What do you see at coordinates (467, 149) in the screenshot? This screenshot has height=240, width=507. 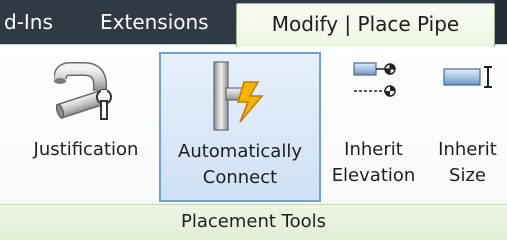 I see `inherit-size-label-line1: Inherit` at bounding box center [467, 149].